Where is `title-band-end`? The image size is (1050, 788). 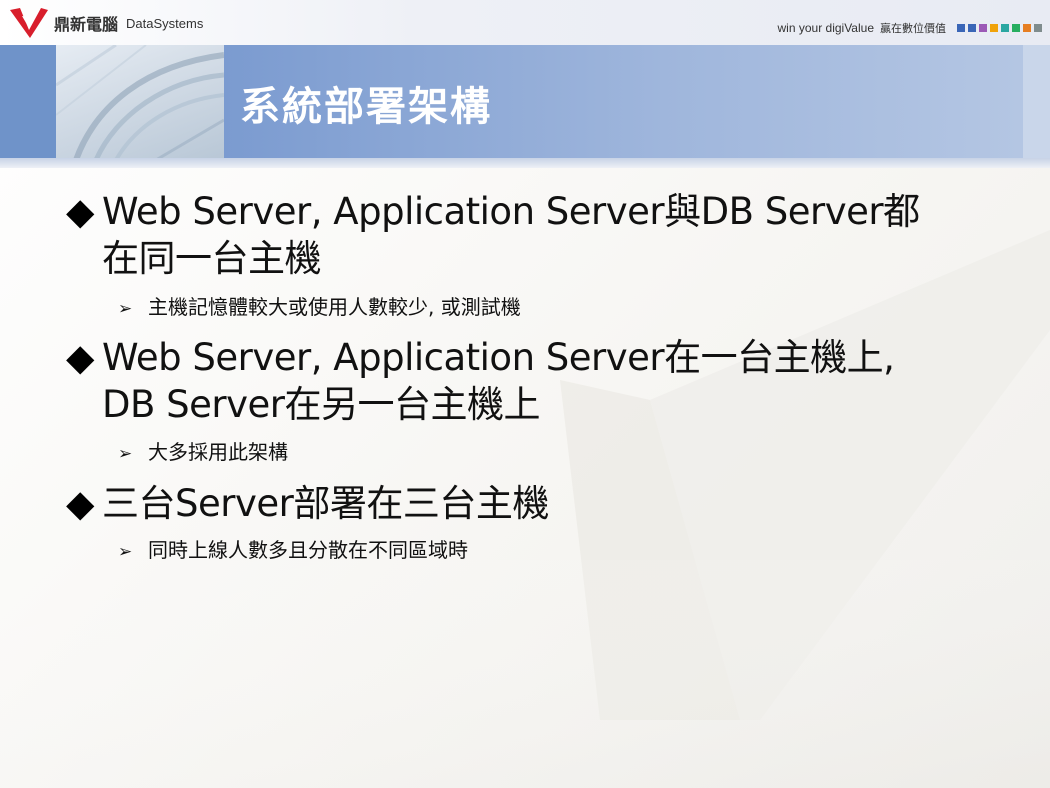 title-band-end is located at coordinates (1036, 102).